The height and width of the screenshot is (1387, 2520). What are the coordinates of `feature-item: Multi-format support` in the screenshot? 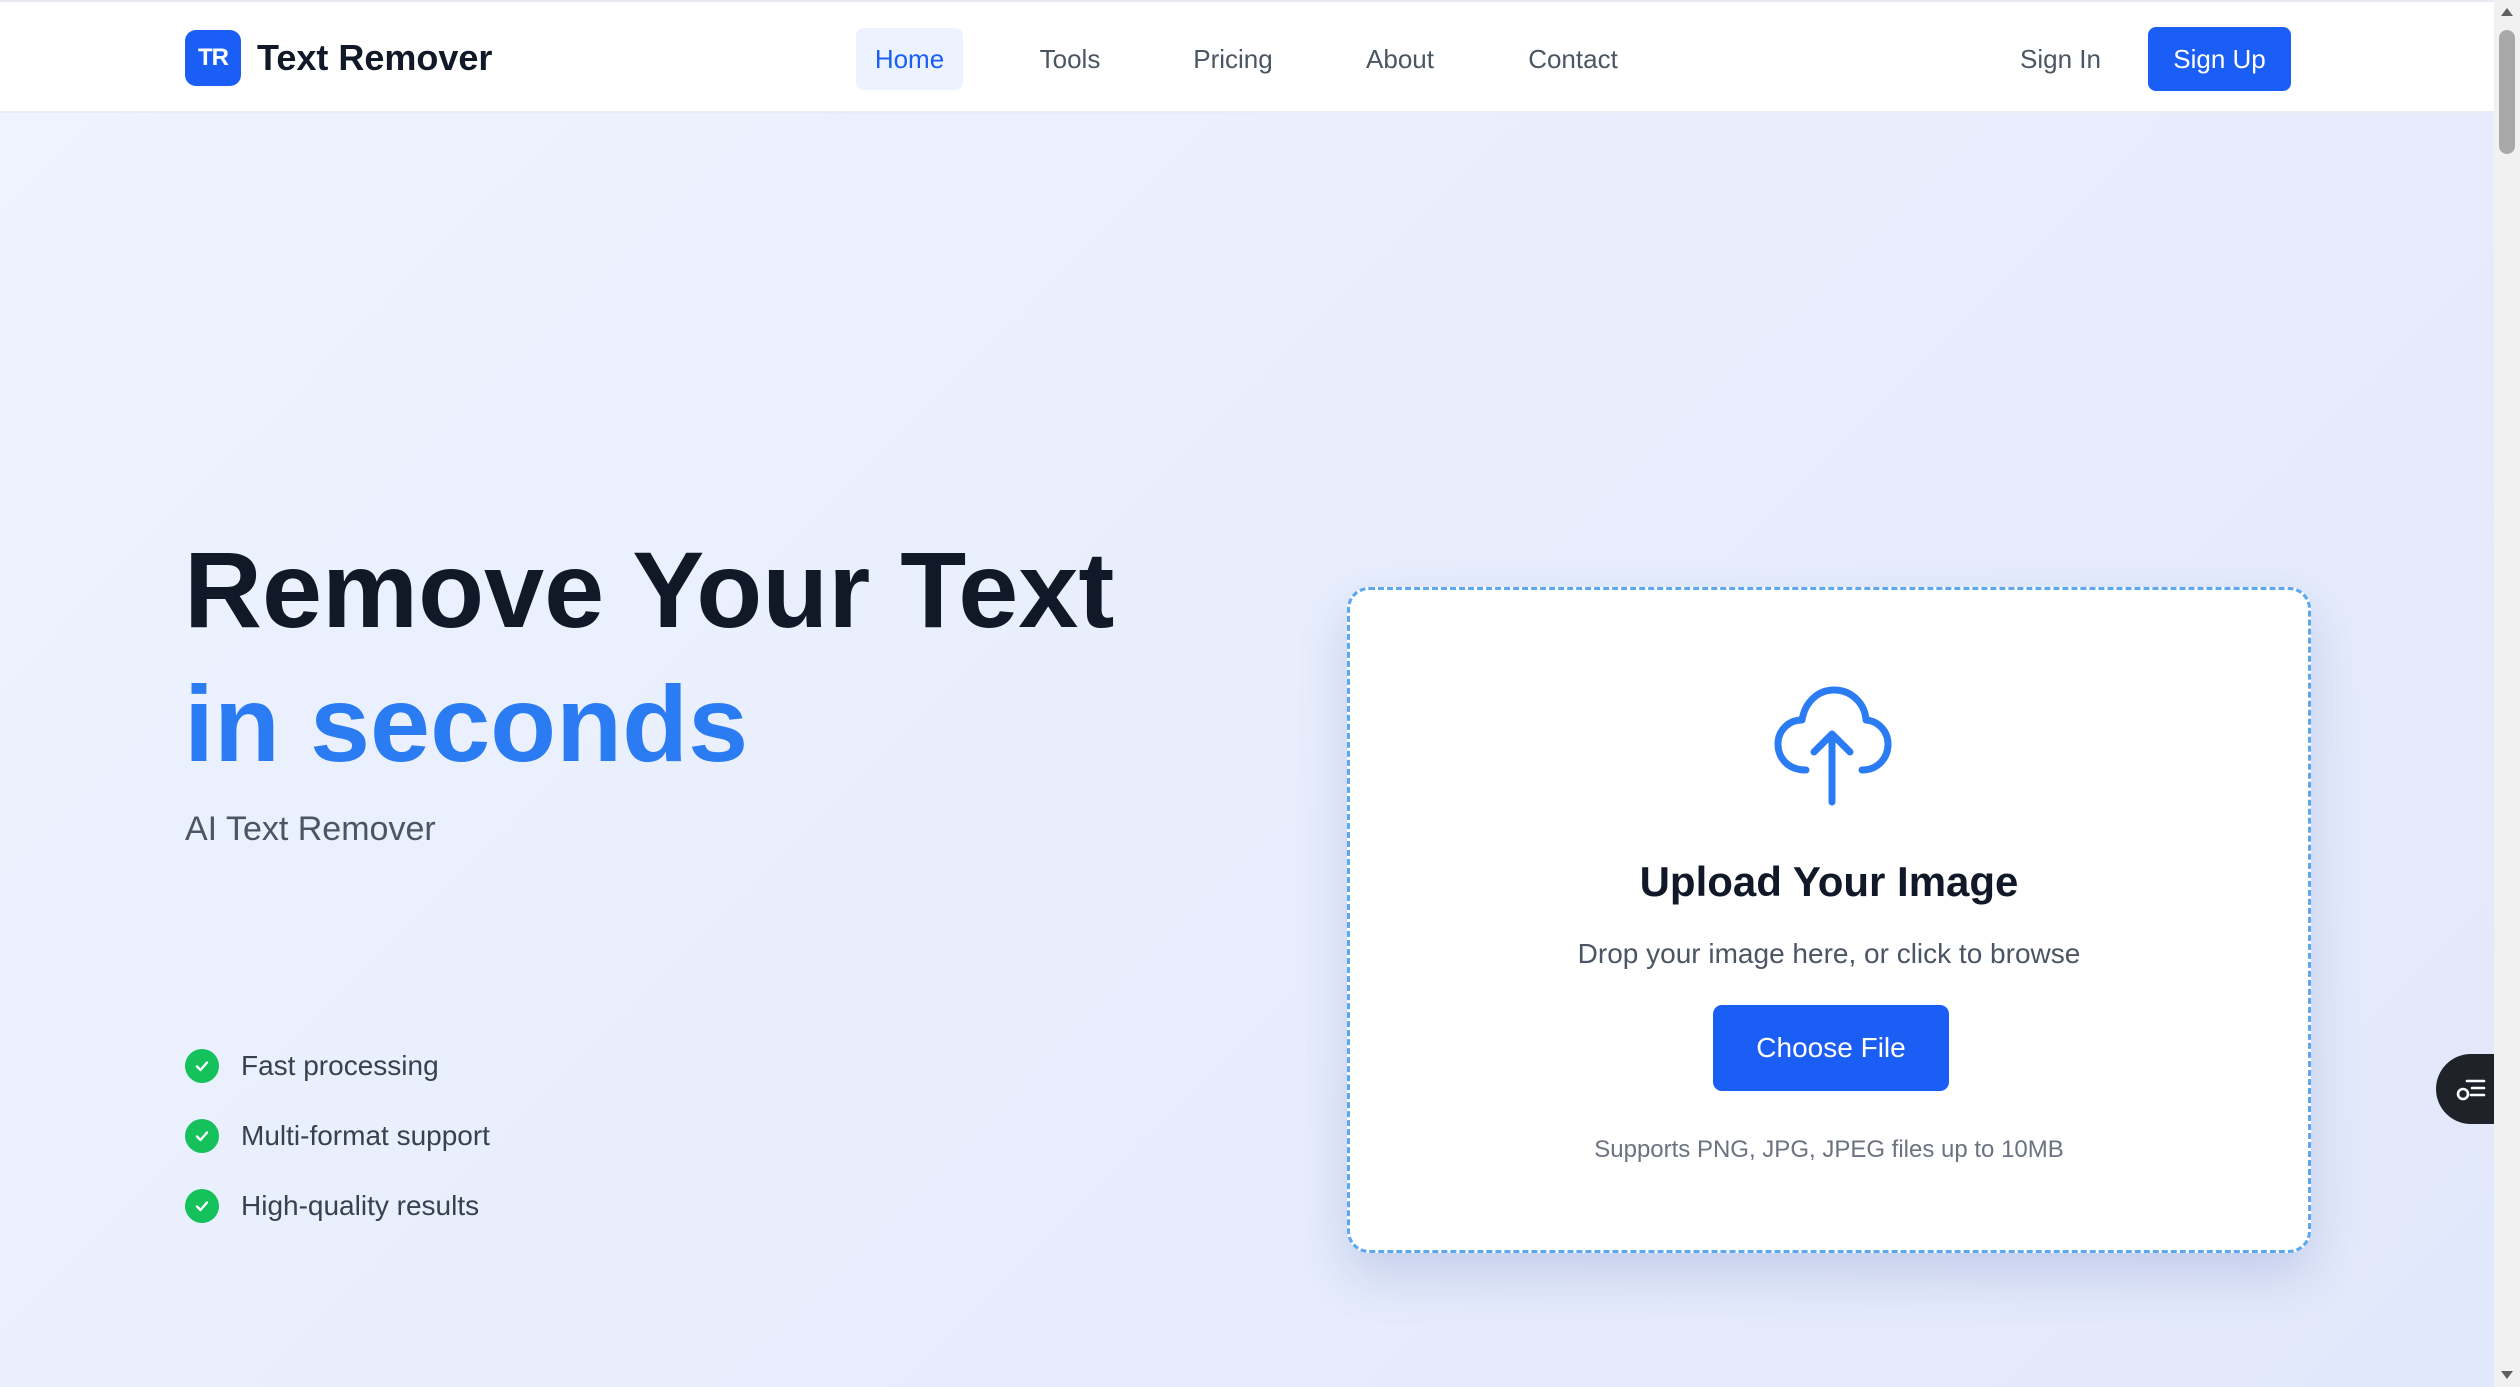 It's located at (337, 1136).